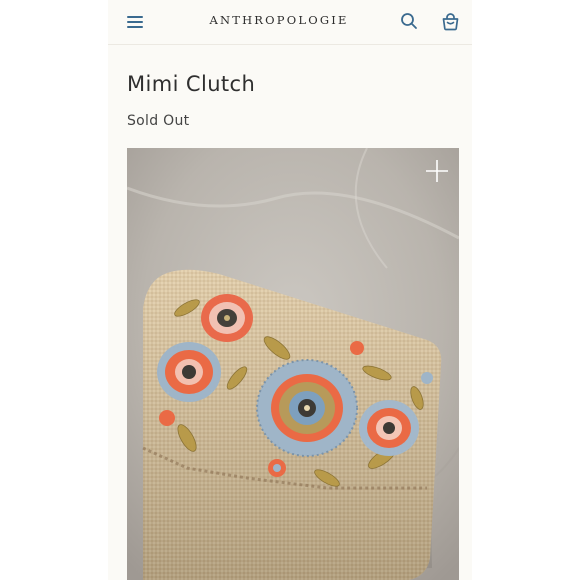  I want to click on availability-status: Sold Out, so click(158, 121).